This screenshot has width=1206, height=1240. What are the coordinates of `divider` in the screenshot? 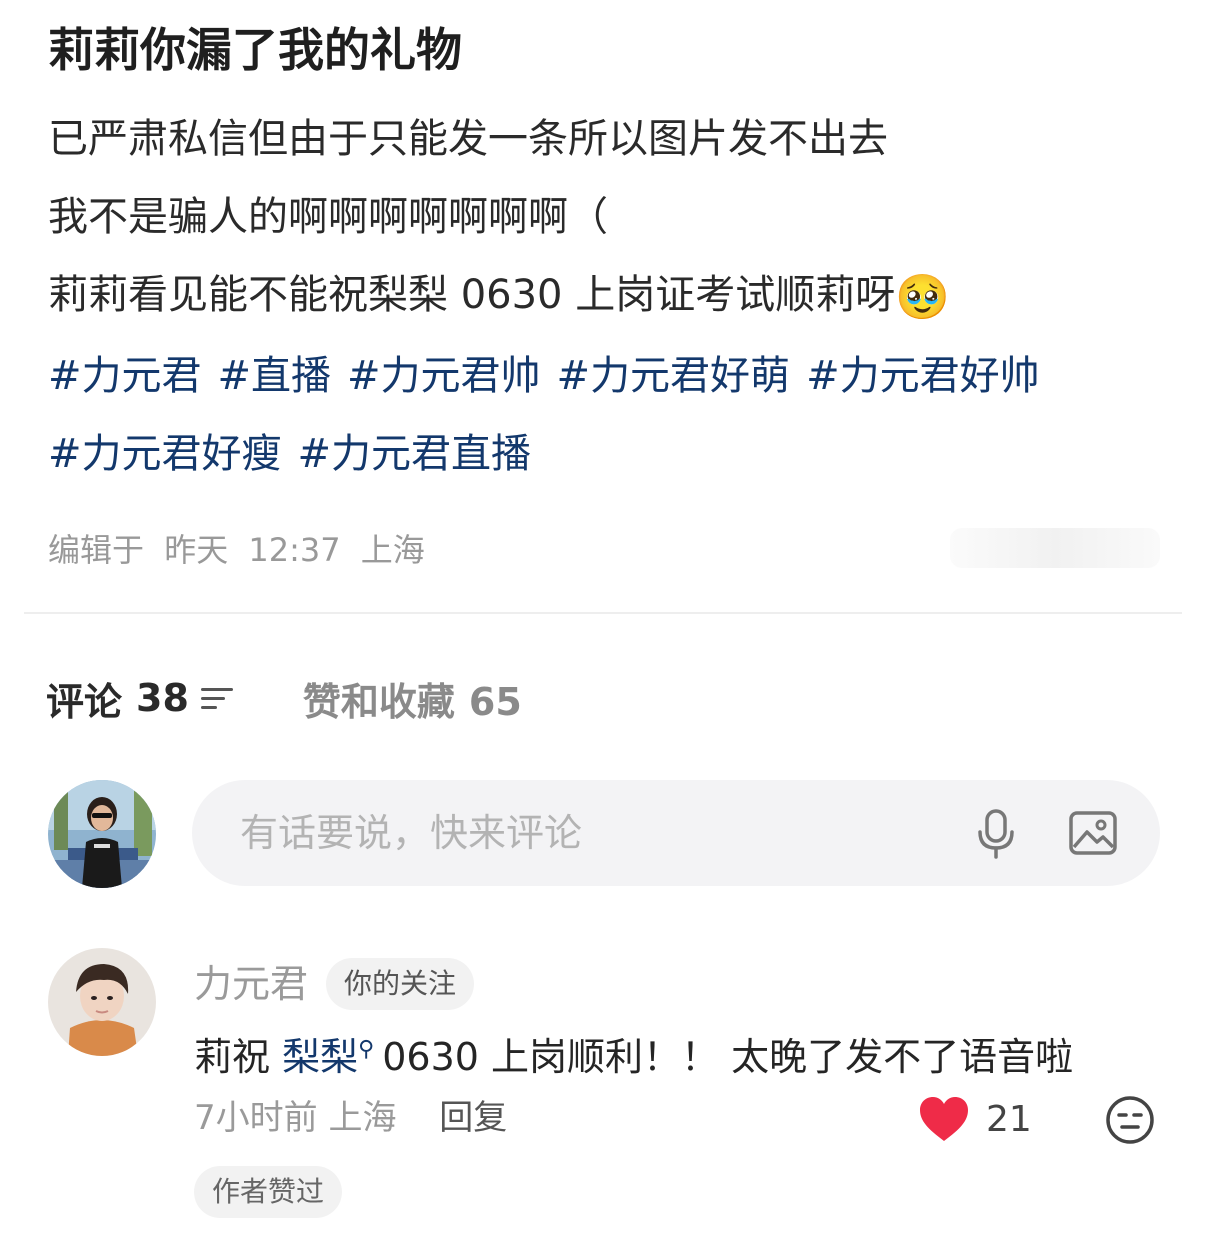 It's located at (603, 613).